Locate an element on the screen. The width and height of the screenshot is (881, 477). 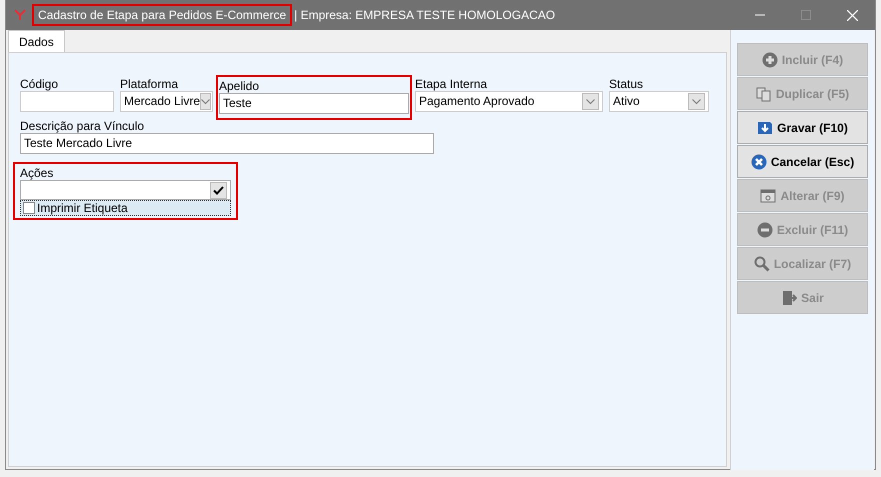
field-label: Descrição para Vínculo is located at coordinates (83, 126).